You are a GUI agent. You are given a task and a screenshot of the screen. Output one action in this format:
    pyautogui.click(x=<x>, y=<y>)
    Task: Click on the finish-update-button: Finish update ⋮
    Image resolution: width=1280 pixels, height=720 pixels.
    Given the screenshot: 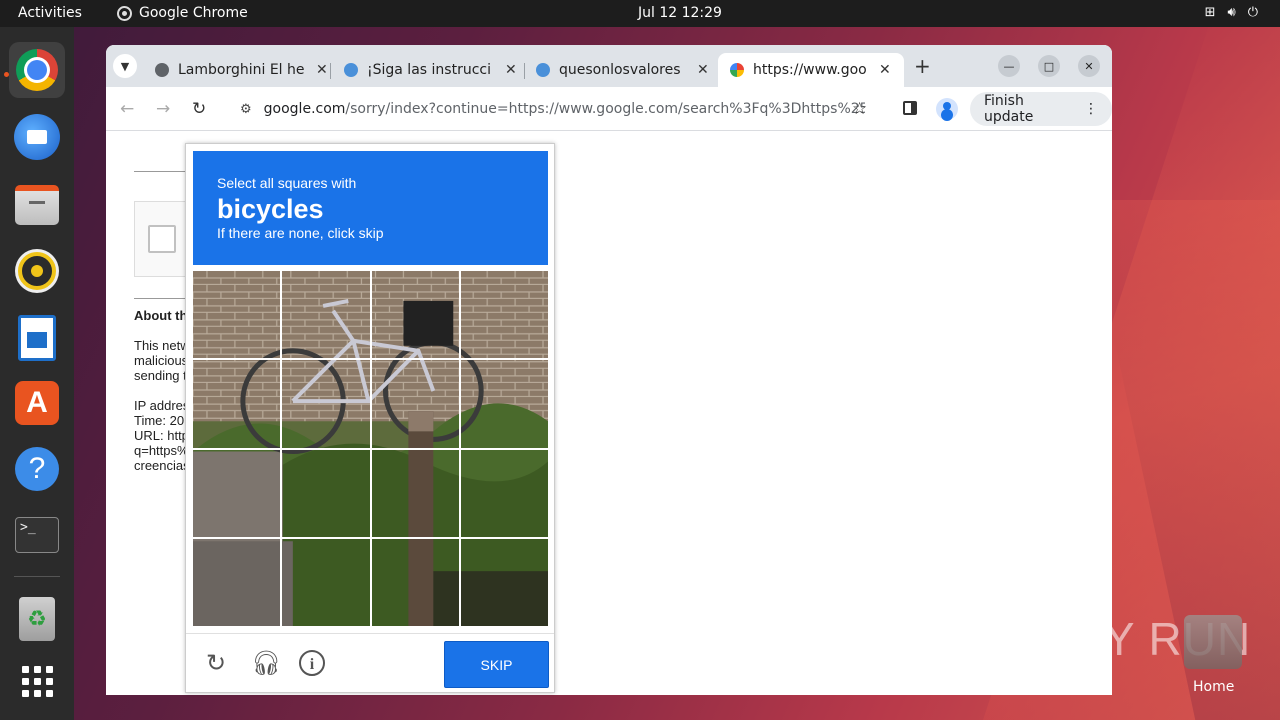 What is the action you would take?
    pyautogui.click(x=1041, y=109)
    